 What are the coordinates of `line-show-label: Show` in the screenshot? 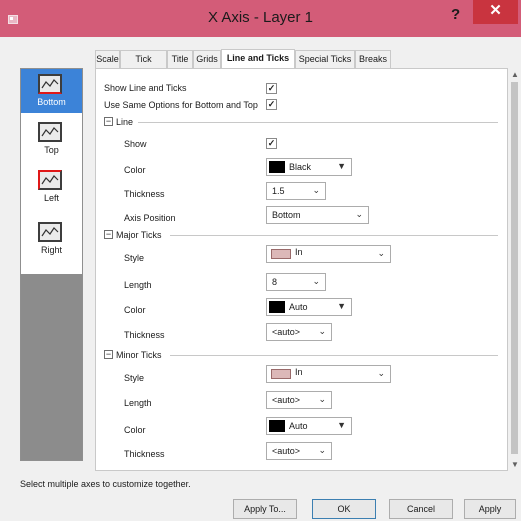 It's located at (135, 144).